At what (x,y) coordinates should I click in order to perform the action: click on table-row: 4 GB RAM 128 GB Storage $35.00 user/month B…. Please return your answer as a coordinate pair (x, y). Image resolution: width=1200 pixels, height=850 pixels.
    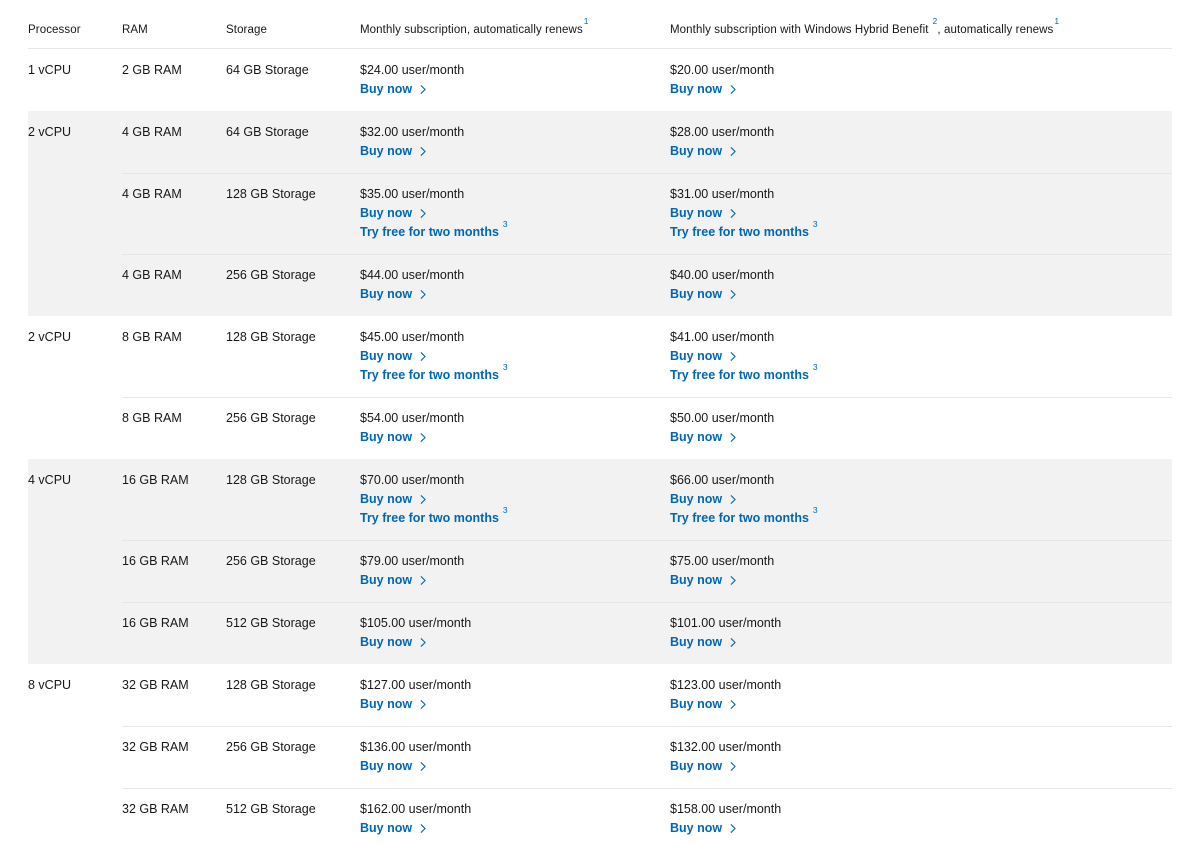
    Looking at the image, I should click on (600, 213).